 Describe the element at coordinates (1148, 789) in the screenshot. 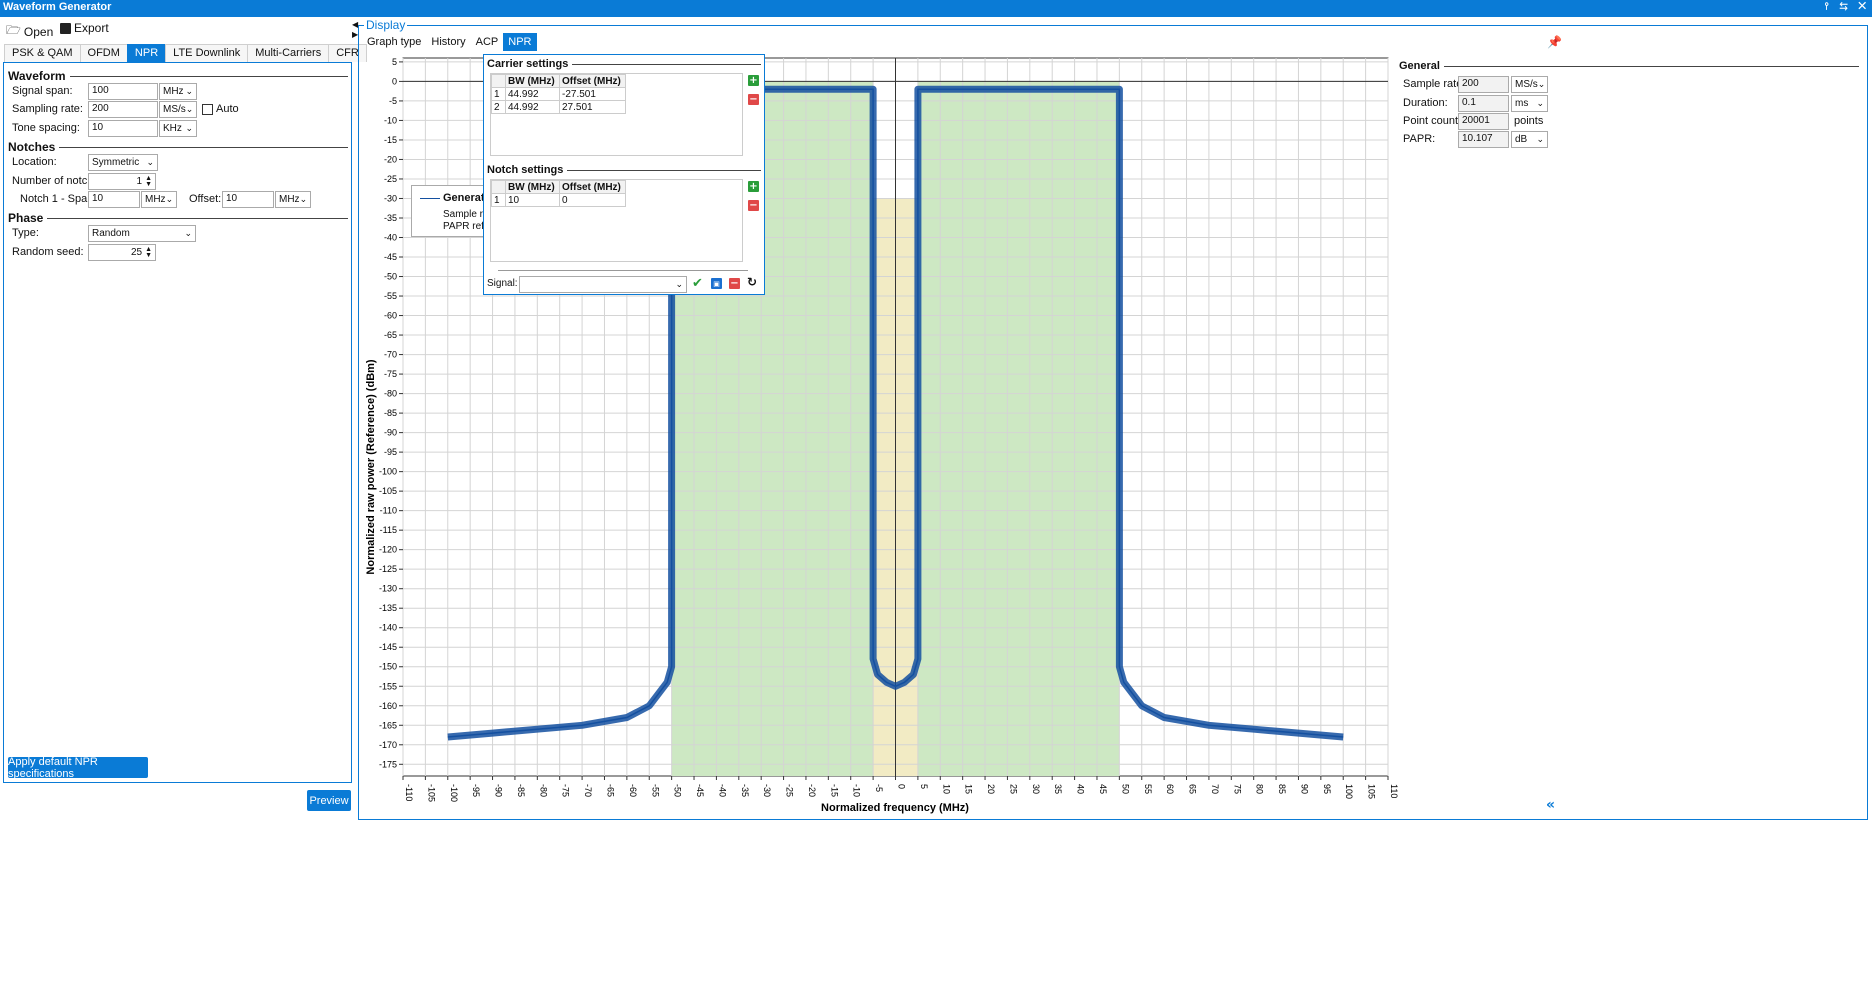

I see `x-tick-label: 55` at that location.